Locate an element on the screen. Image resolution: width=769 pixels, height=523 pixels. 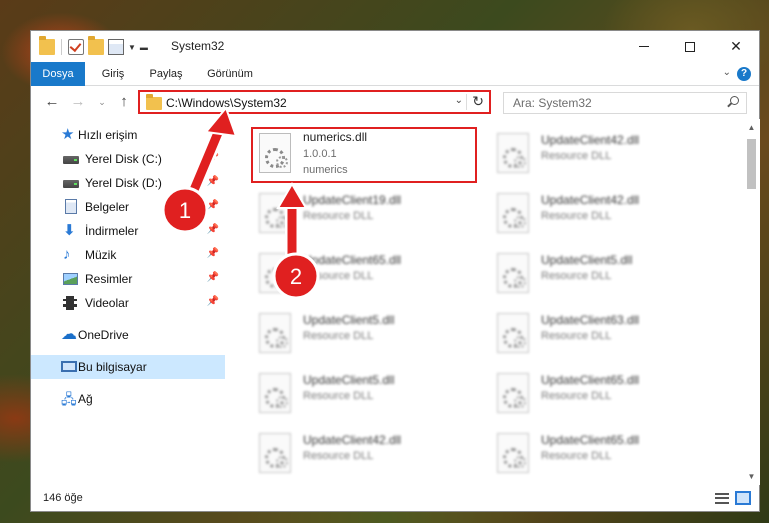
tab-home: Giriş is located at coordinates (113, 74).